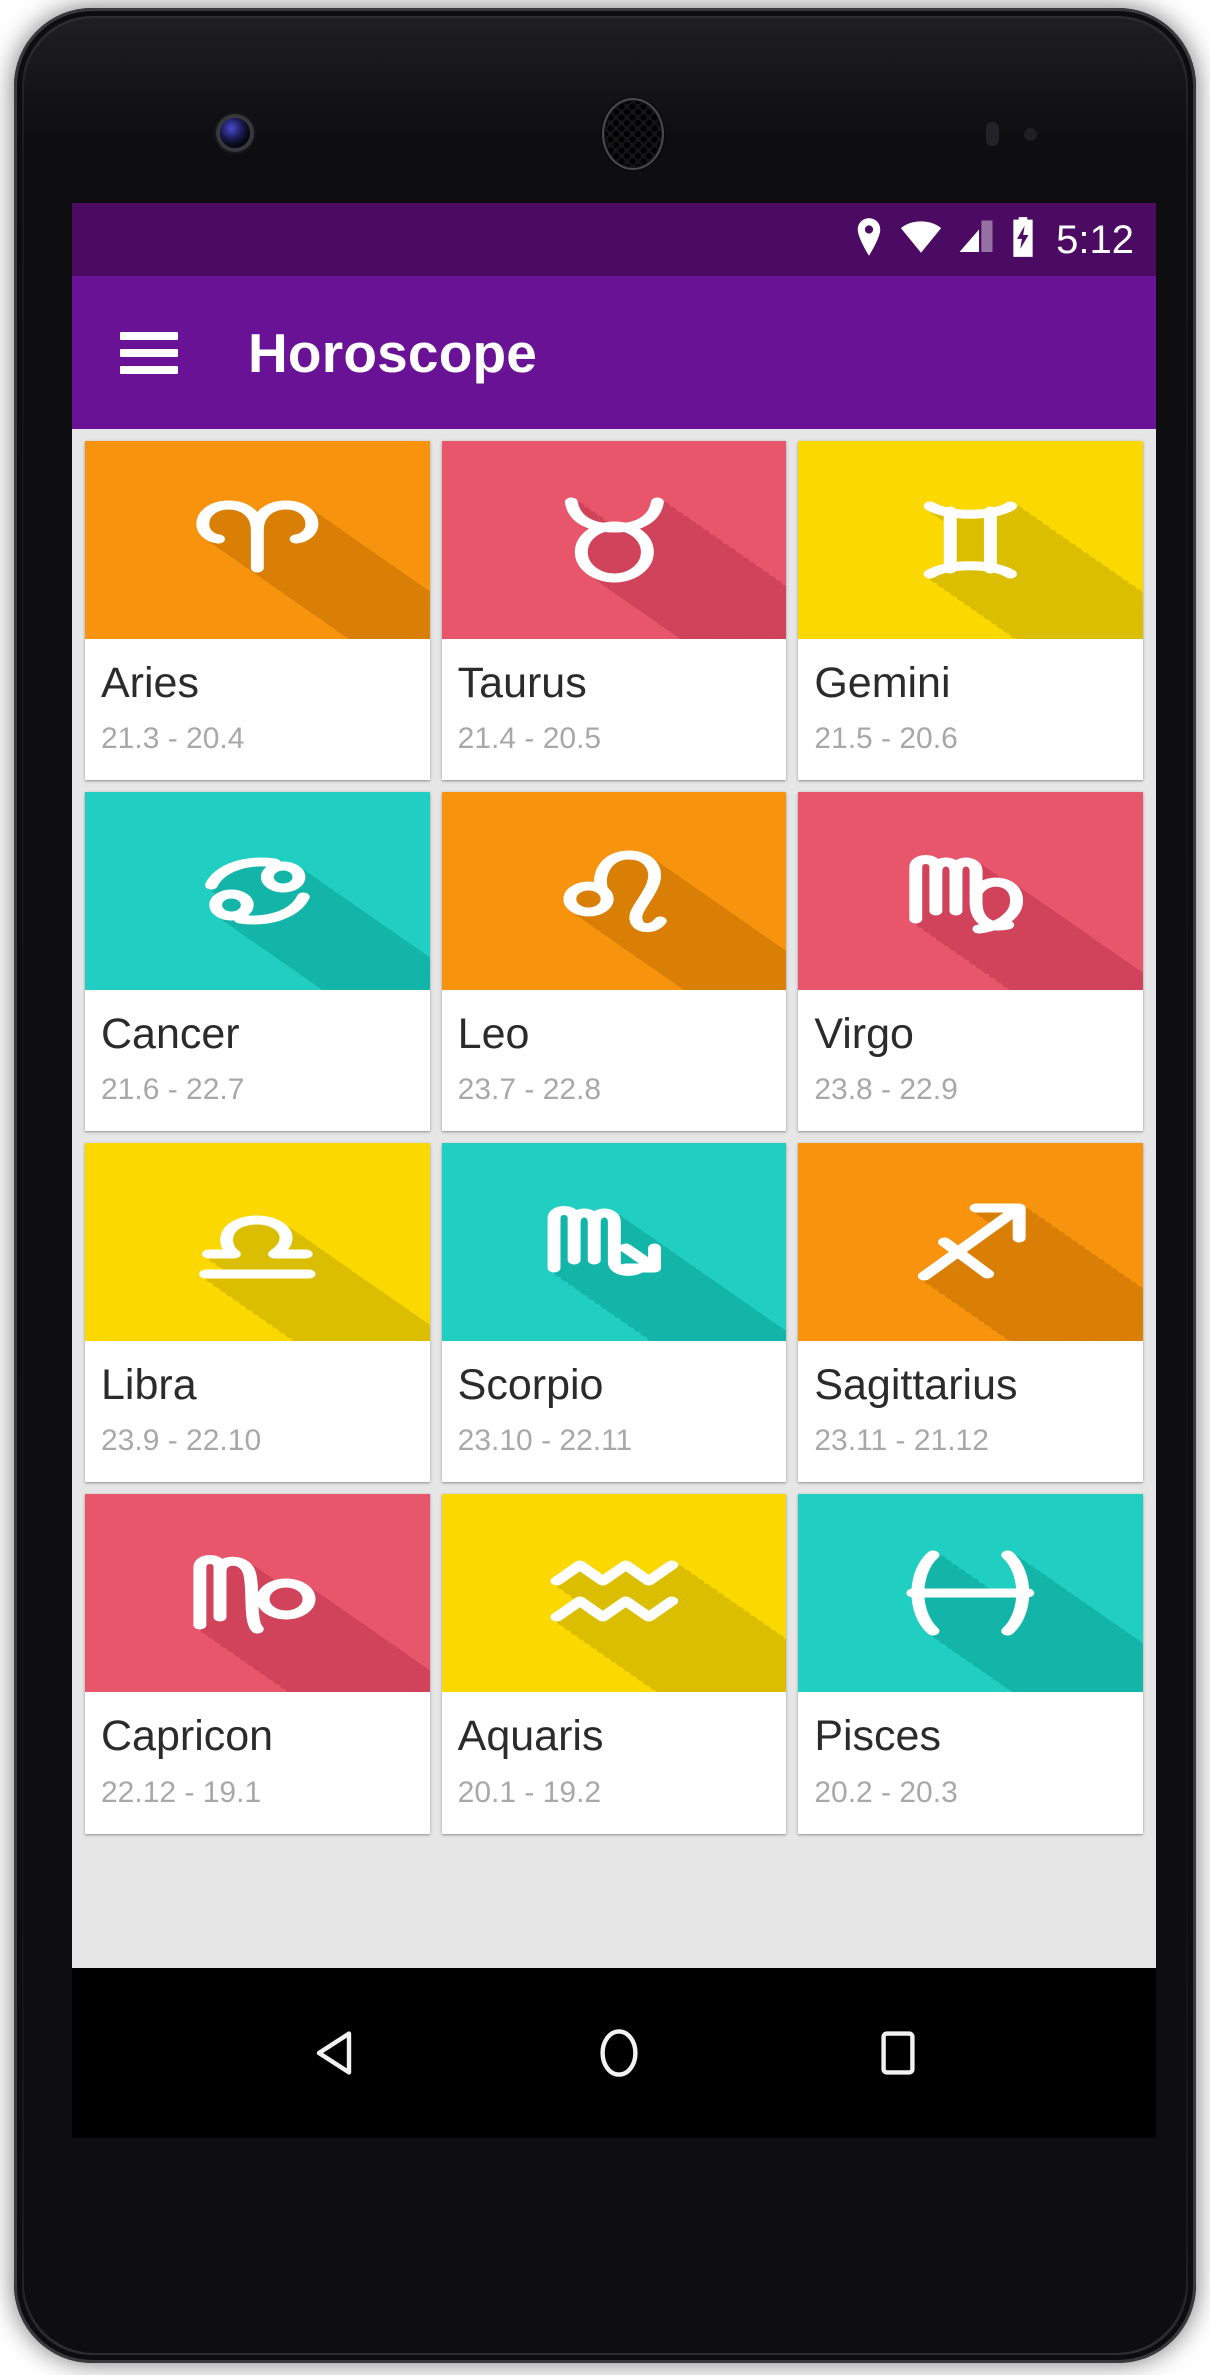 This screenshot has width=1210, height=2375. I want to click on cell-signal-icon, so click(976, 239).